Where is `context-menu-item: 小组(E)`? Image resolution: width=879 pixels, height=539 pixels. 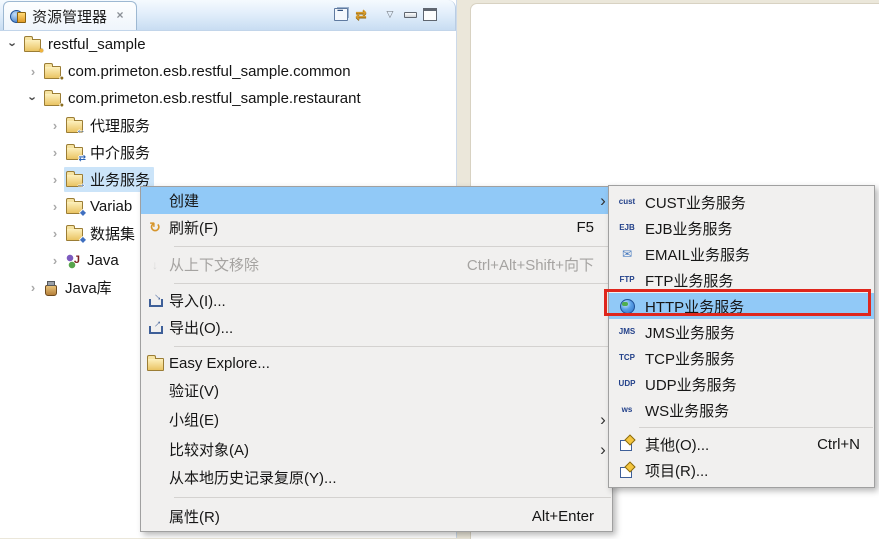
context-menu-item: 小组(E) is located at coordinates (376, 419).